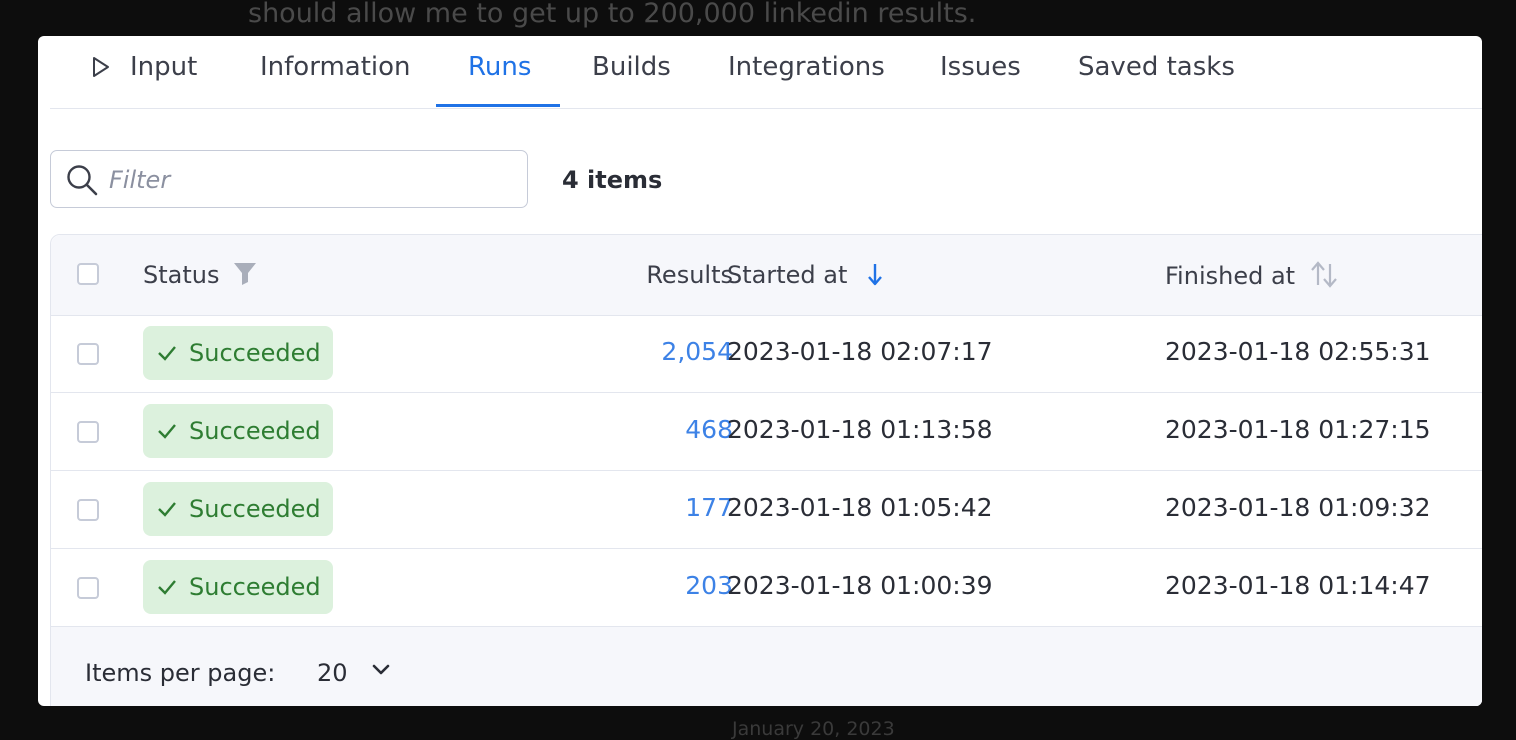 The image size is (1516, 740). Describe the element at coordinates (163, 72) in the screenshot. I see `tab-input: Input` at that location.